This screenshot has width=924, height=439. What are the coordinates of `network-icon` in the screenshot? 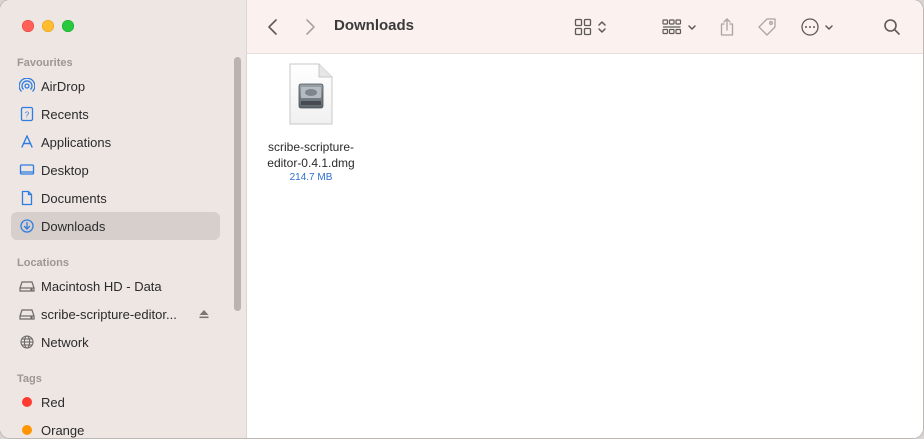 It's located at (27, 342).